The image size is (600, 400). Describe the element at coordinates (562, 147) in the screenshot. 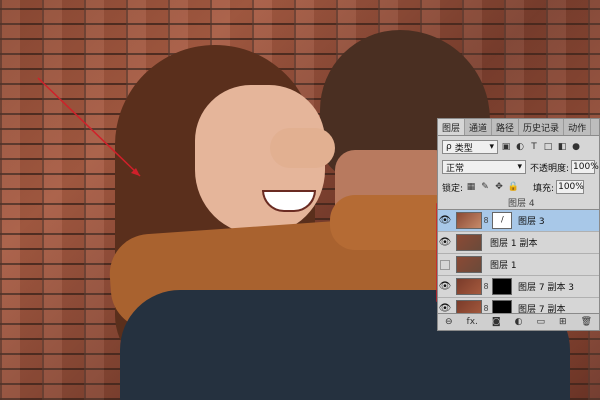

I see `filter-smart-icon: ◧` at that location.